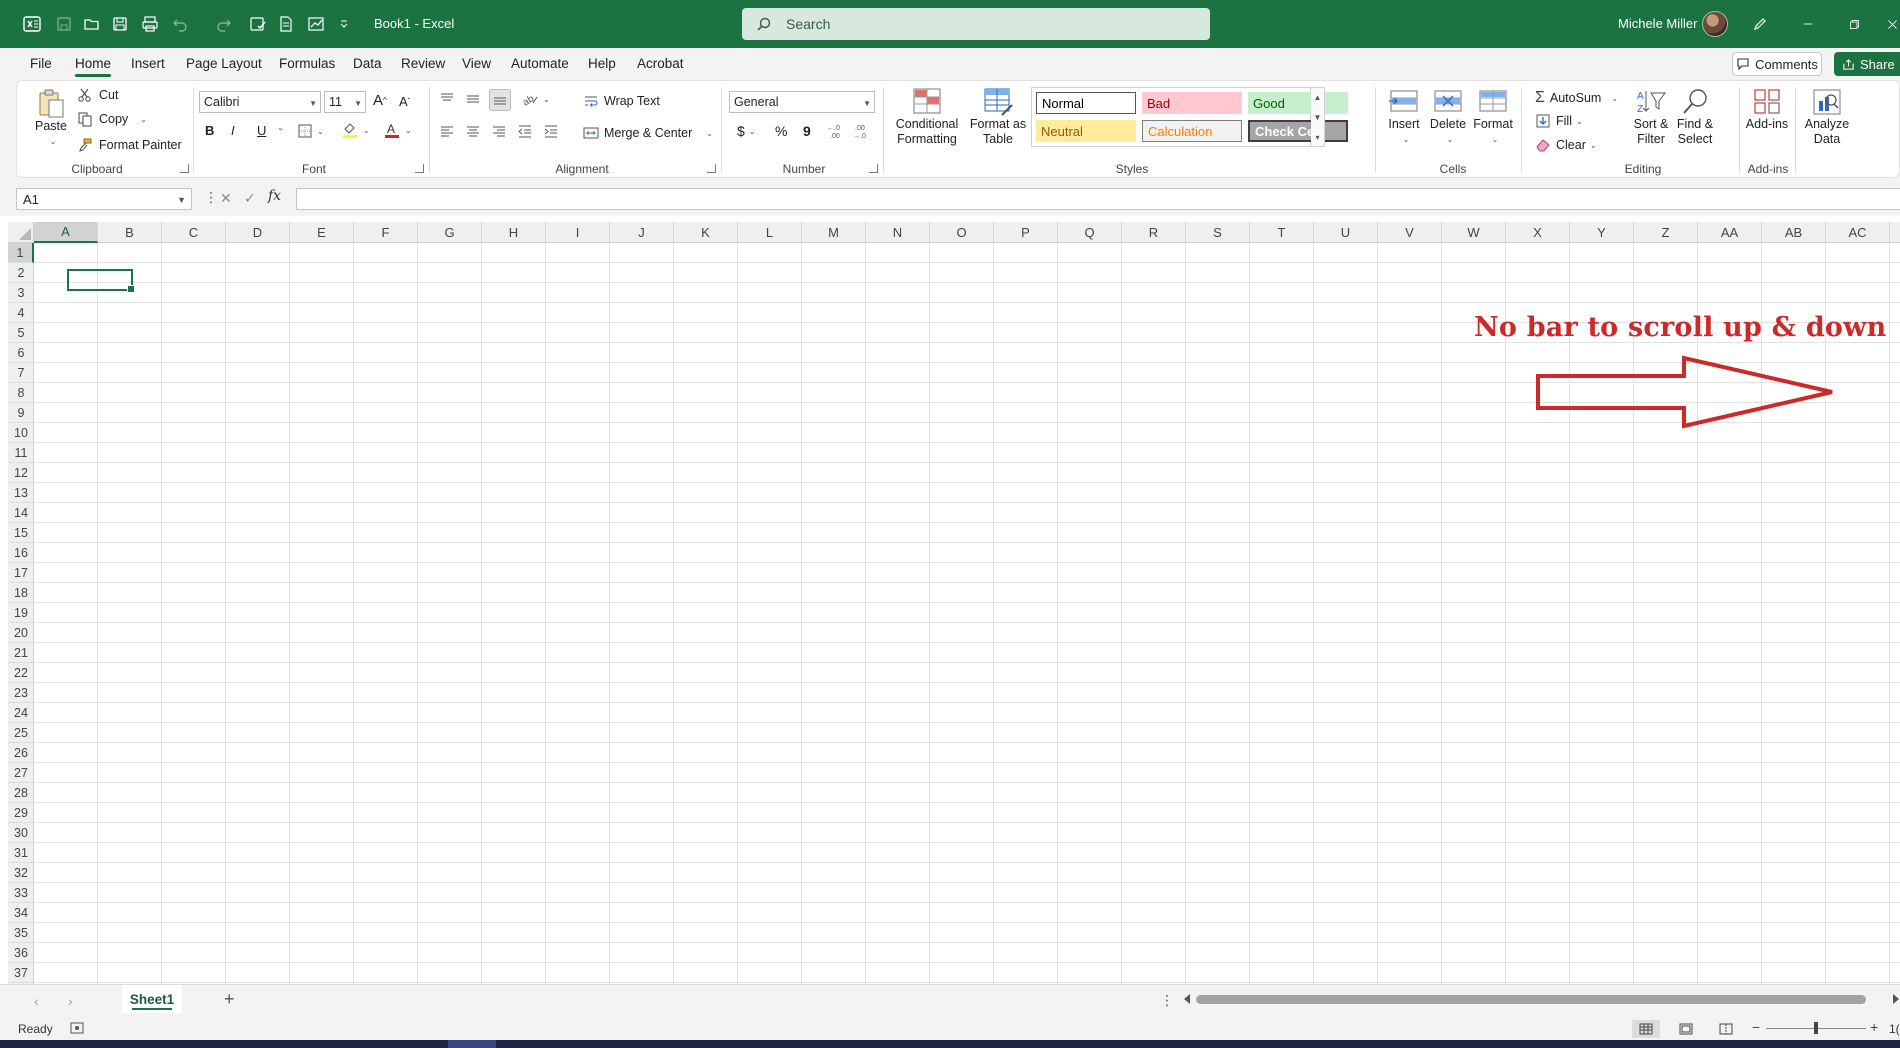 The width and height of the screenshot is (1900, 1048). I want to click on autosave-icon, so click(64, 24).